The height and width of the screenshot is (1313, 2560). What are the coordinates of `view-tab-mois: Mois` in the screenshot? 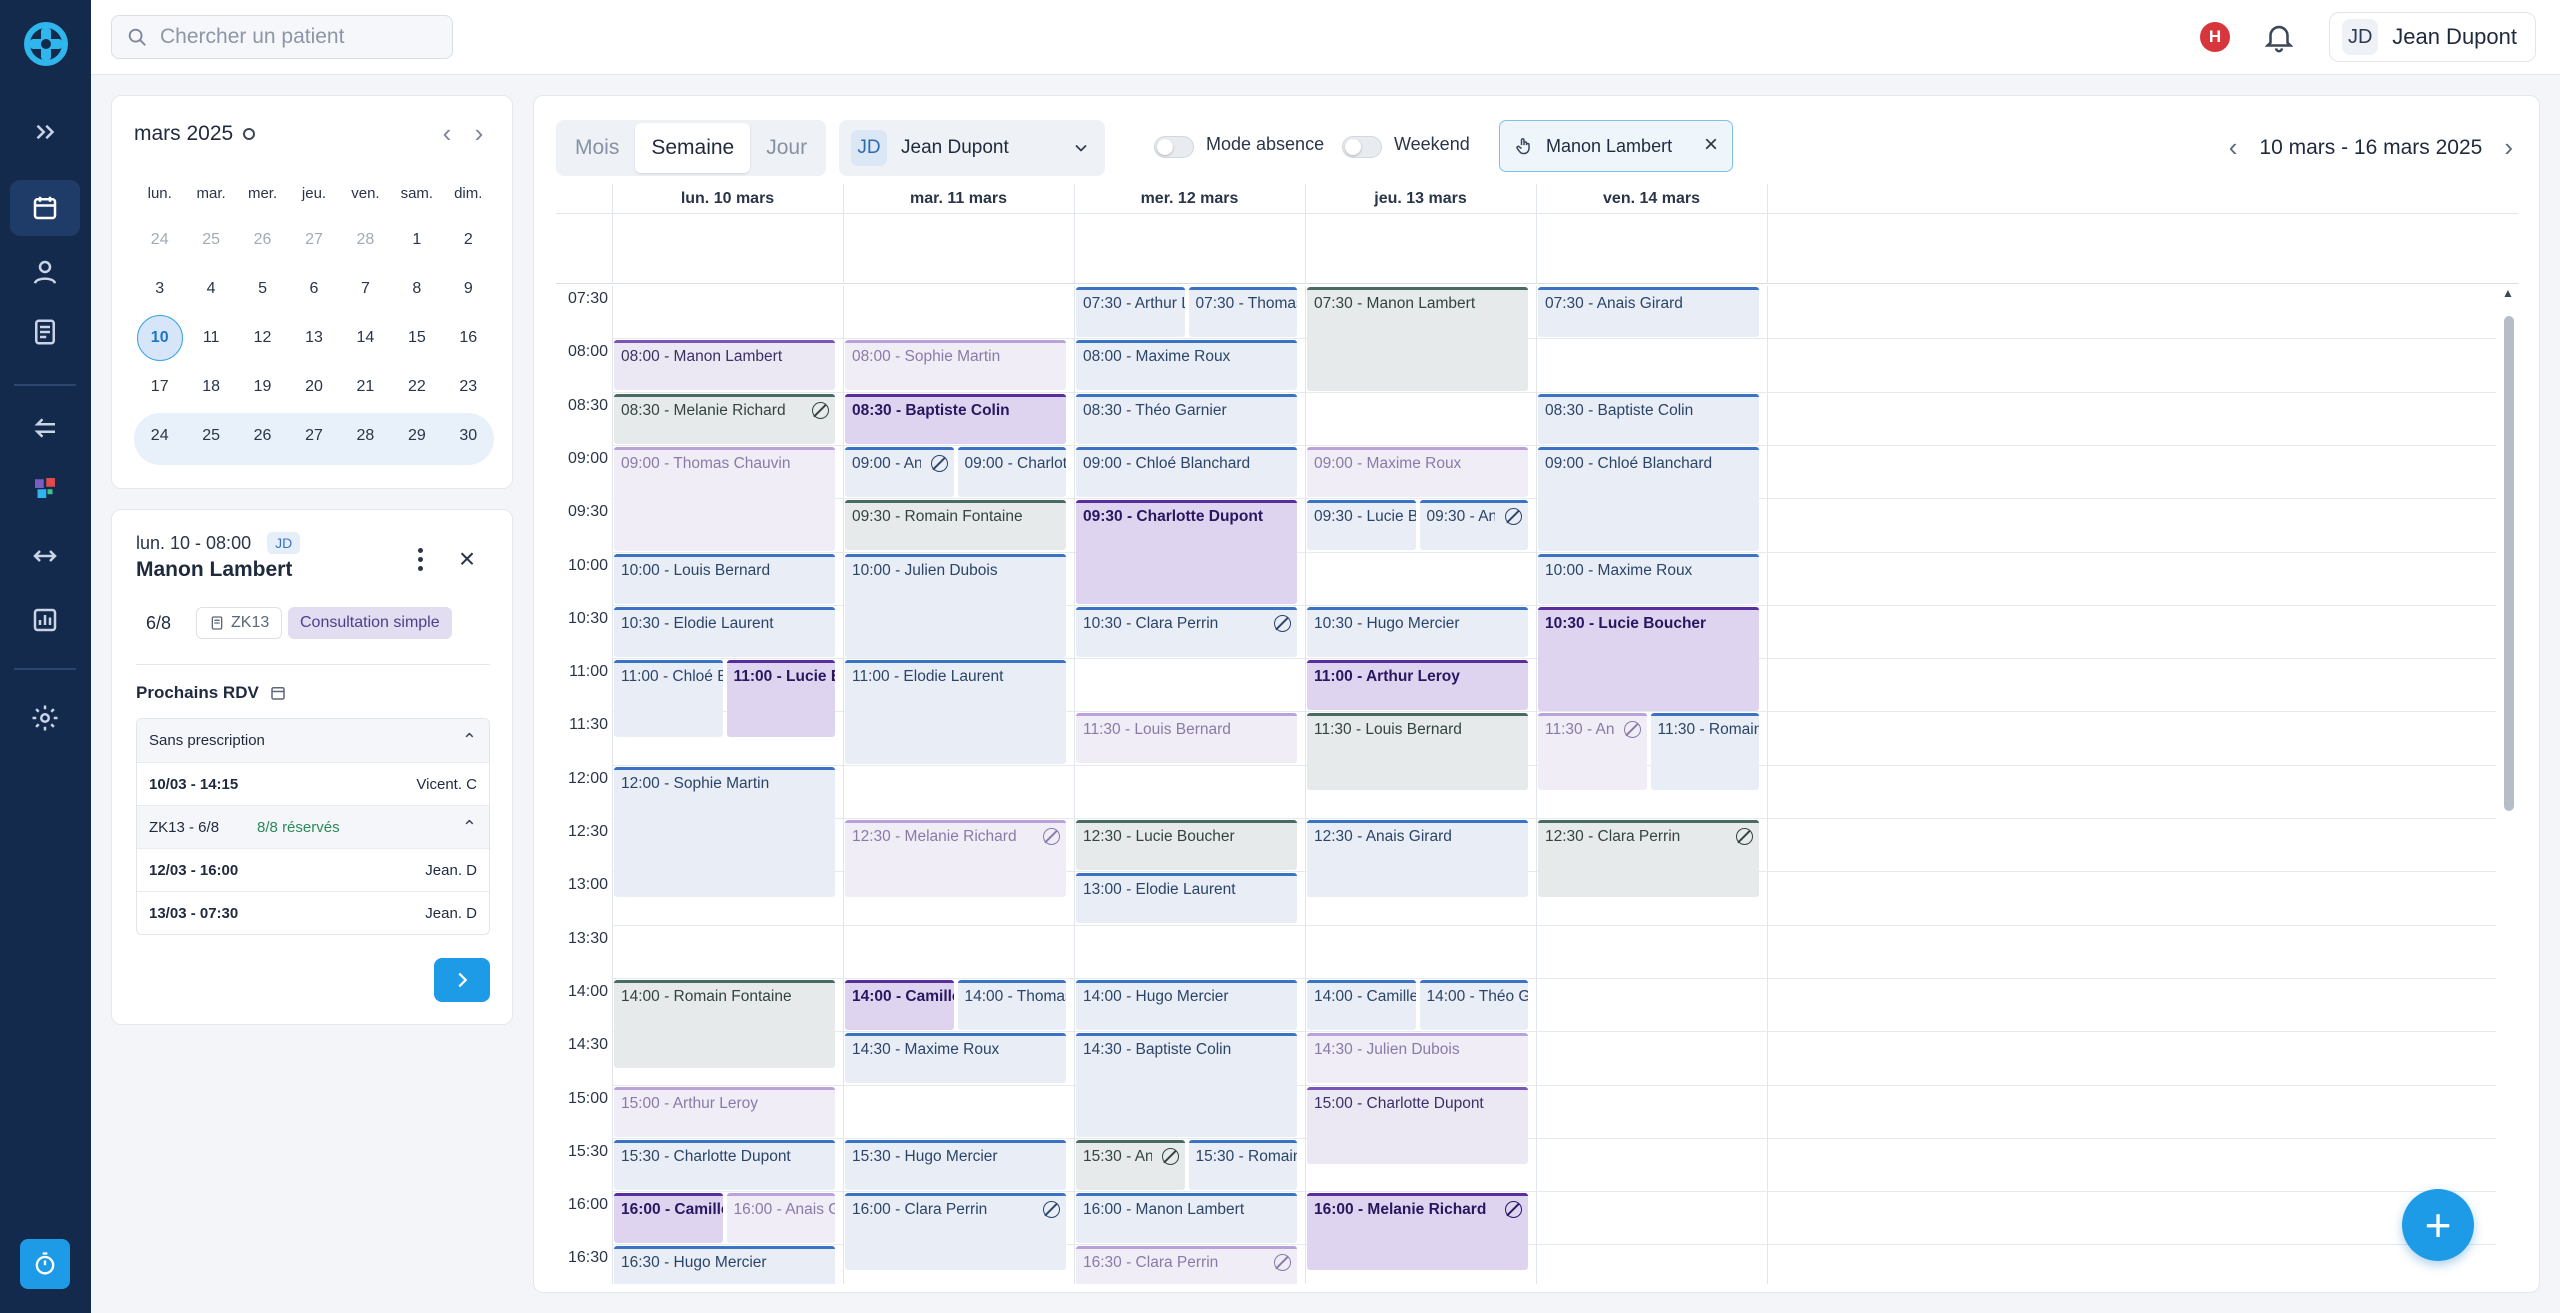 It's located at (597, 148).